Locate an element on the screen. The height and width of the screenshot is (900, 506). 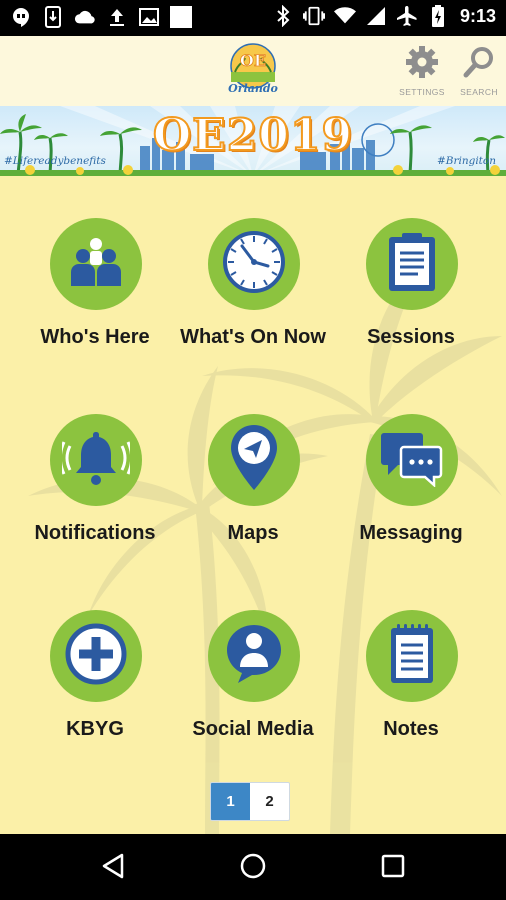
tile-label: Sessions is located at coordinates (411, 337).